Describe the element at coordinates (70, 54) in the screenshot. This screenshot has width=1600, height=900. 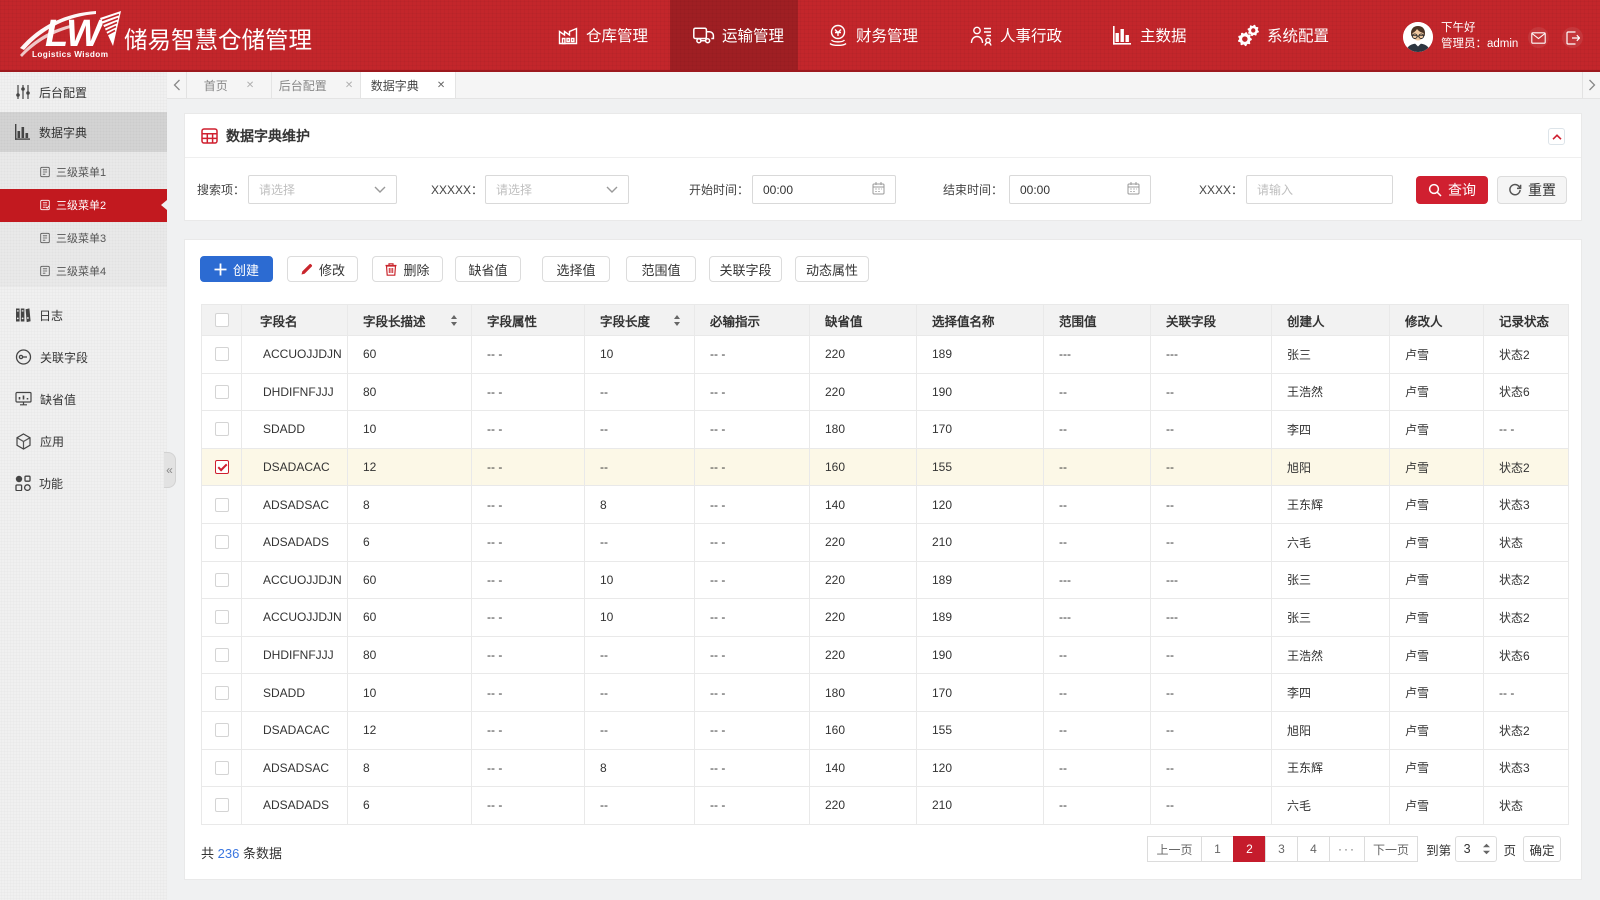
I see `svg-text: Logistics Wisdom` at that location.